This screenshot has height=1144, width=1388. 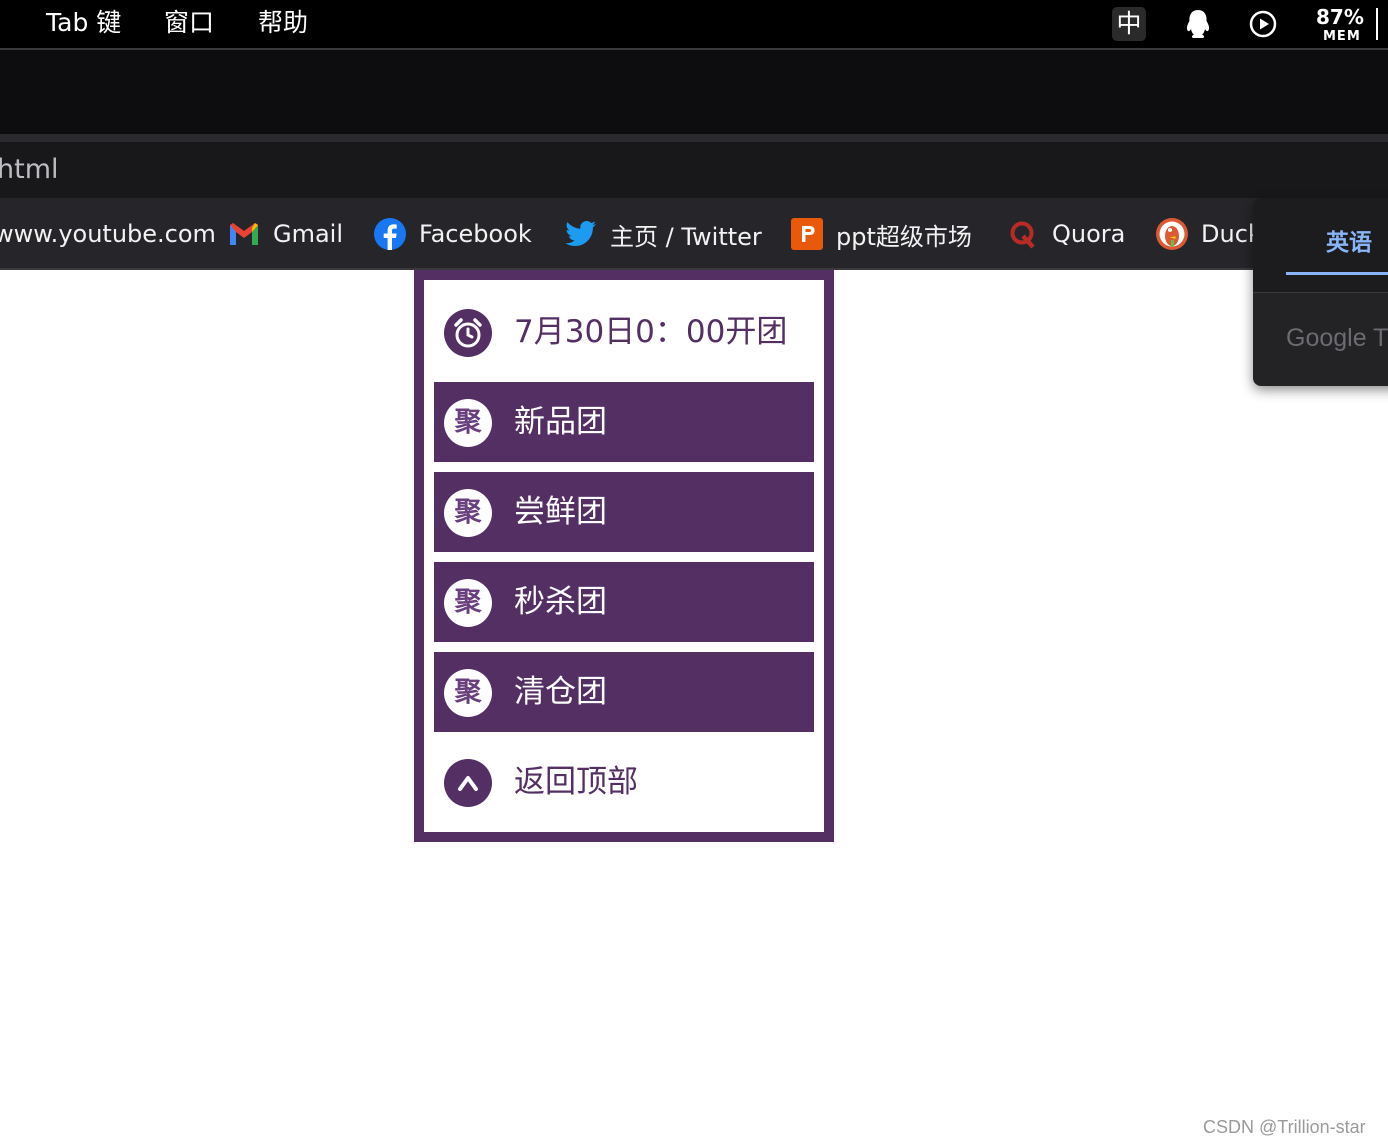 What do you see at coordinates (904, 236) in the screenshot?
I see `bookmark-label: ppt超级市场` at bounding box center [904, 236].